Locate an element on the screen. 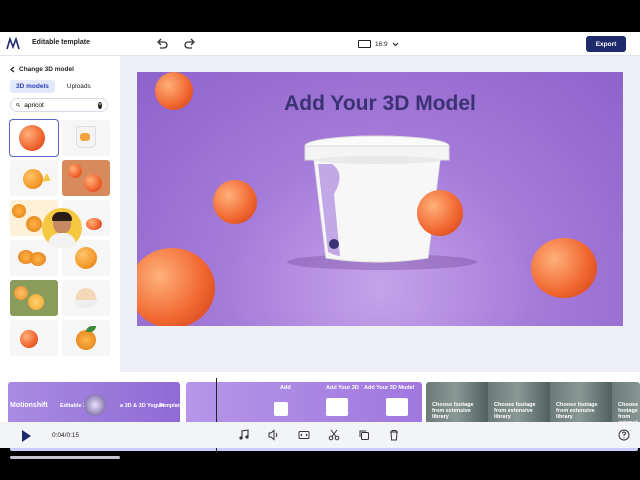 The image size is (640, 480). timeline-scrollbar is located at coordinates (65, 457).